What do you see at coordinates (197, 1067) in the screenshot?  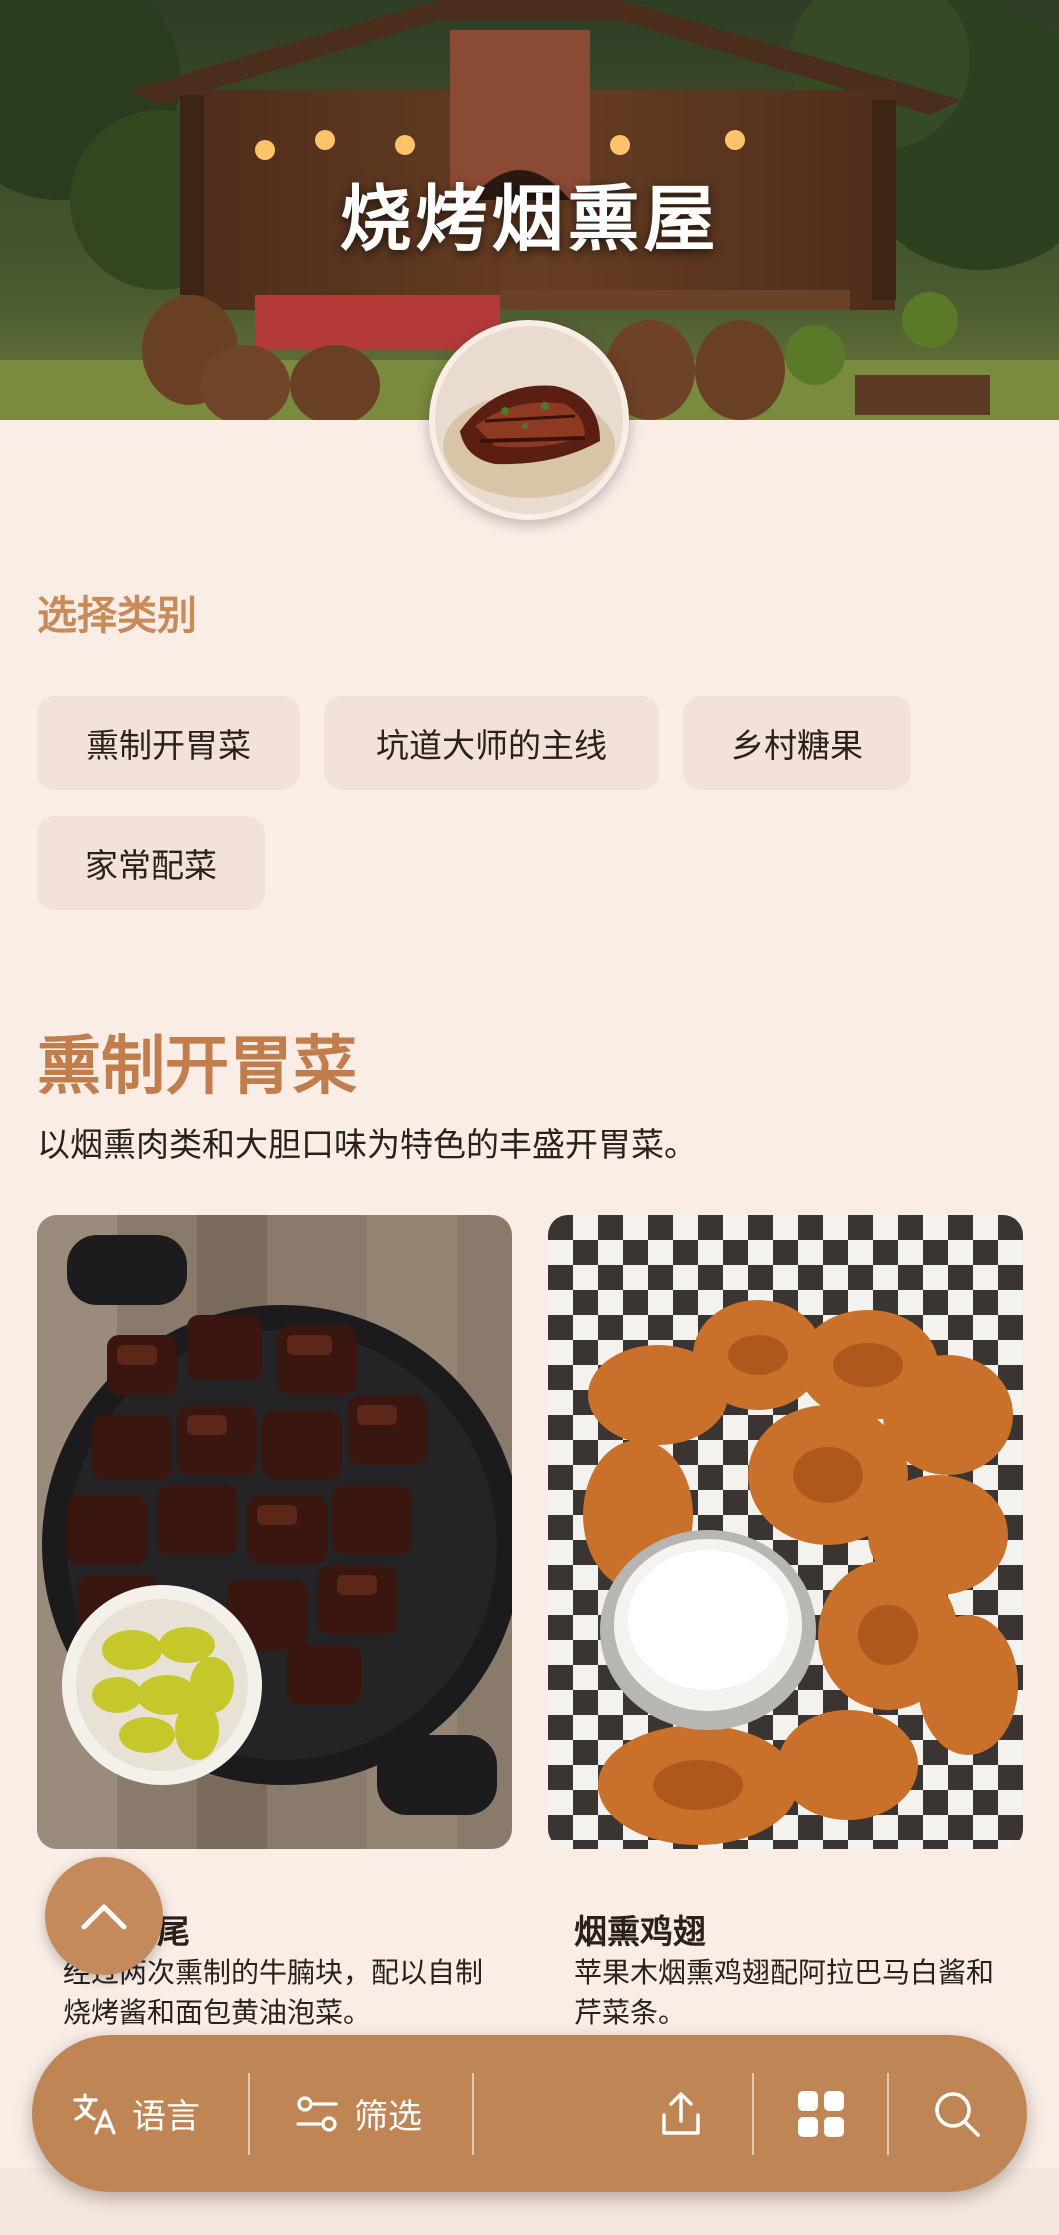 I see `section-title: 熏制开胃菜` at bounding box center [197, 1067].